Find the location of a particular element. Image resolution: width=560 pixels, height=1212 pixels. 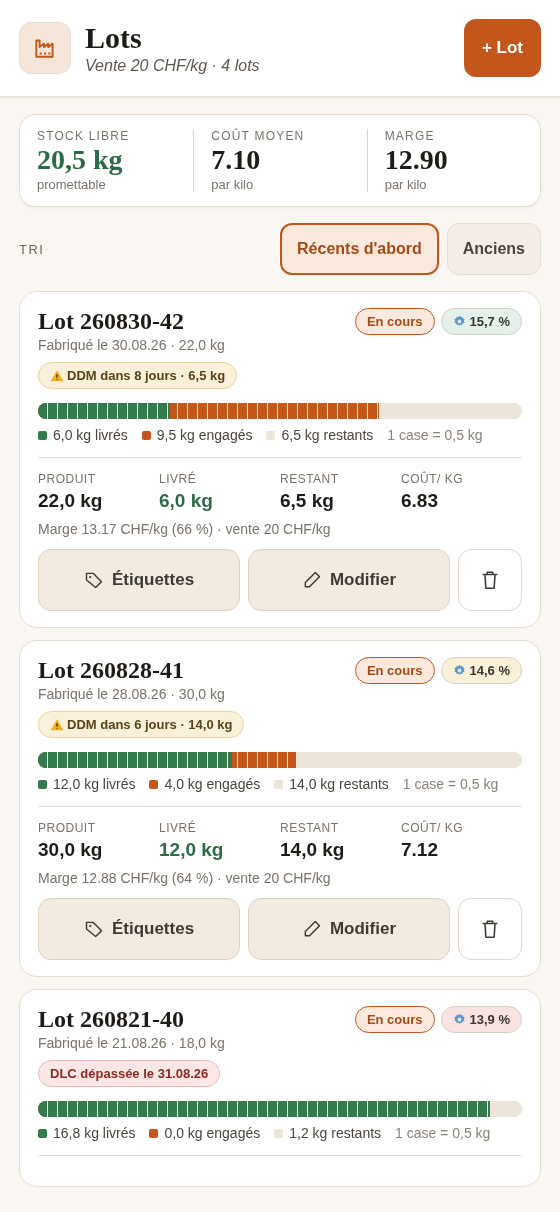

page-title: Lots is located at coordinates (114, 38).